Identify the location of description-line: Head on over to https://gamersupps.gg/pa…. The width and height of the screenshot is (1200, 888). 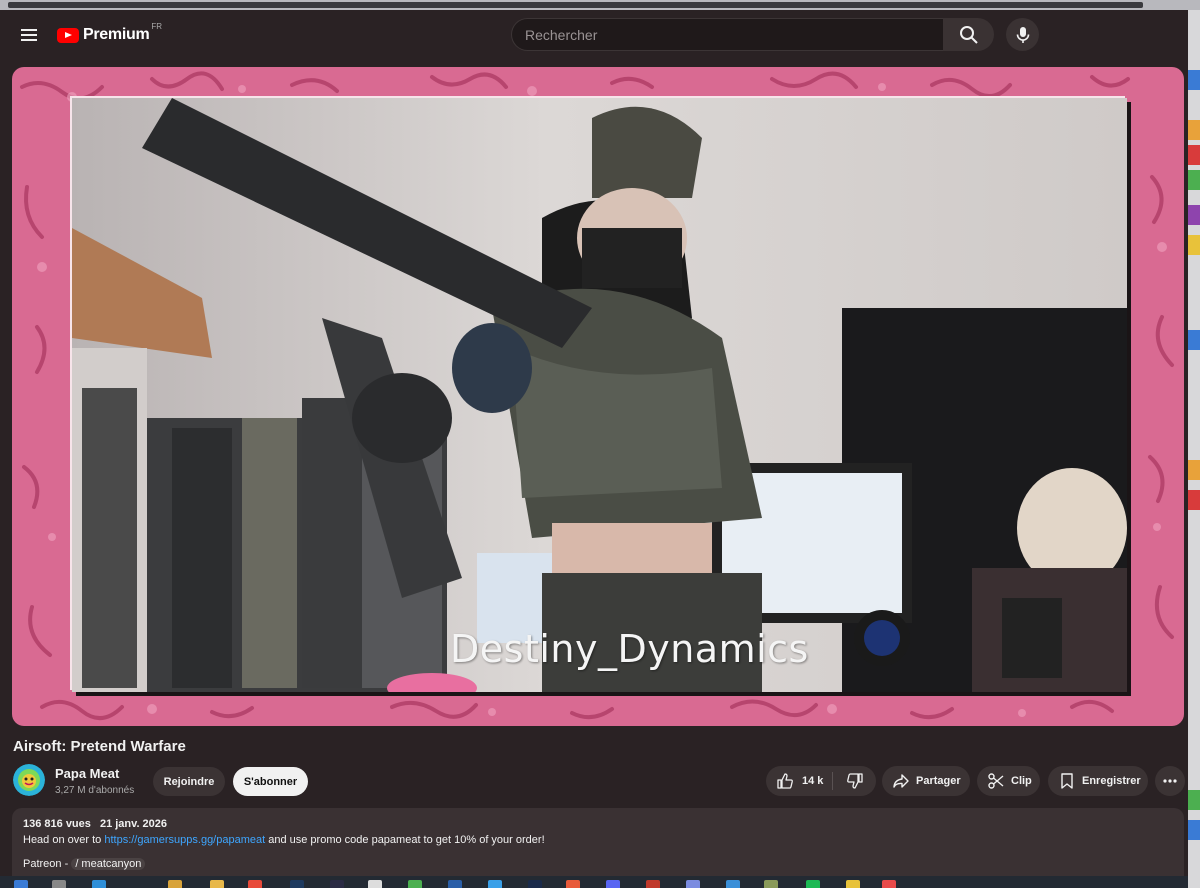
(598, 840).